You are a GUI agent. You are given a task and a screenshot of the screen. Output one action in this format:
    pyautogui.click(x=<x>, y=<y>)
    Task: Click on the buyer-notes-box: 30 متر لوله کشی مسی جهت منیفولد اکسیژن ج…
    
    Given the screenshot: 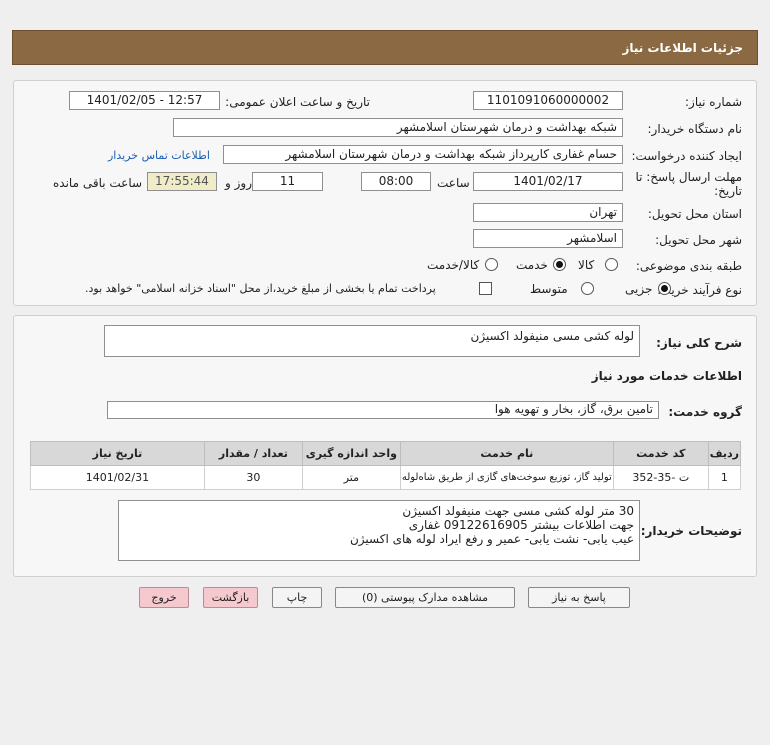 What is the action you would take?
    pyautogui.click(x=379, y=530)
    